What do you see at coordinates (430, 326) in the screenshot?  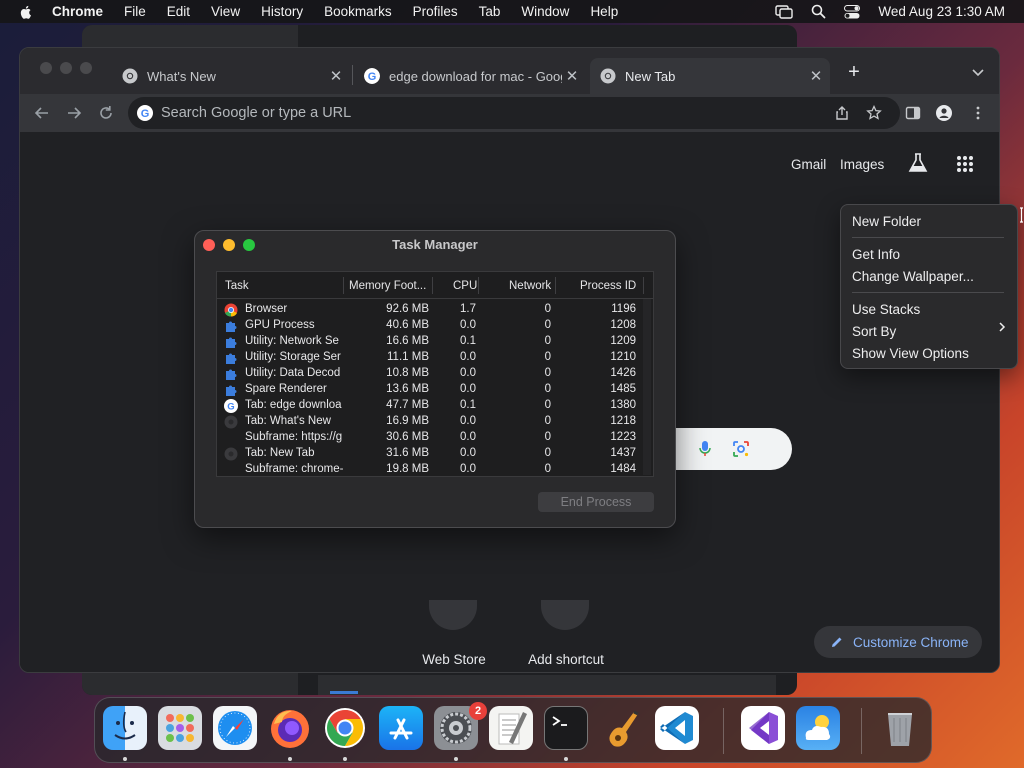 I see `table-row: GPU Process 40.6 MB 0.0 0 1208` at bounding box center [430, 326].